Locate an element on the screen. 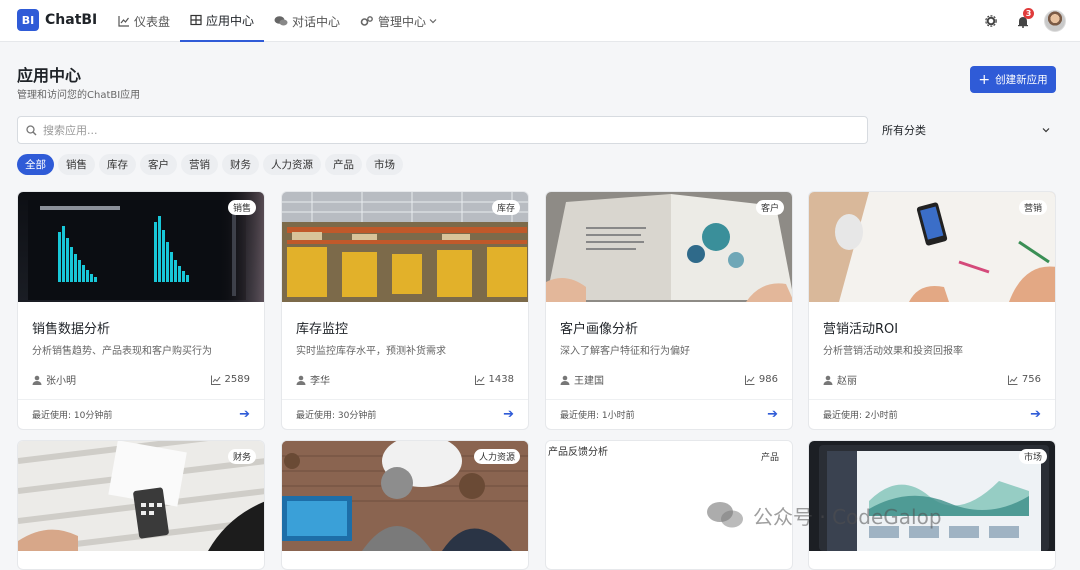  gear-icon is located at coordinates (991, 21).